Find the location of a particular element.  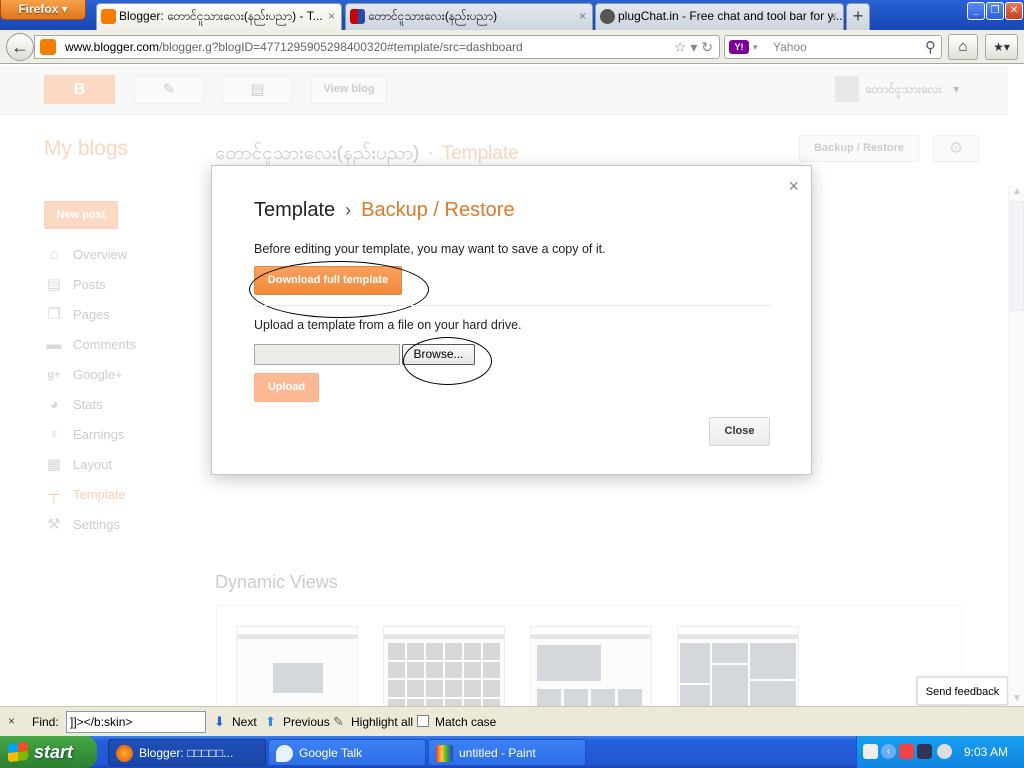

dialog-title: Template › Backup / Restore is located at coordinates (384, 210).